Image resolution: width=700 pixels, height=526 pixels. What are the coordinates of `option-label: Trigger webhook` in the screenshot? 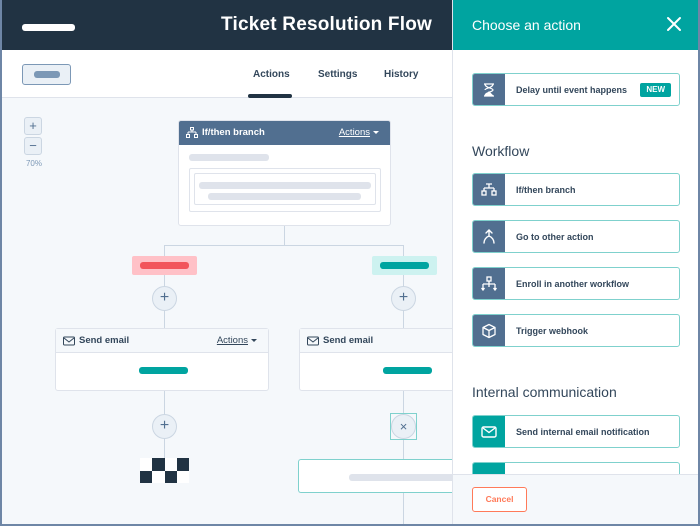 It's located at (552, 331).